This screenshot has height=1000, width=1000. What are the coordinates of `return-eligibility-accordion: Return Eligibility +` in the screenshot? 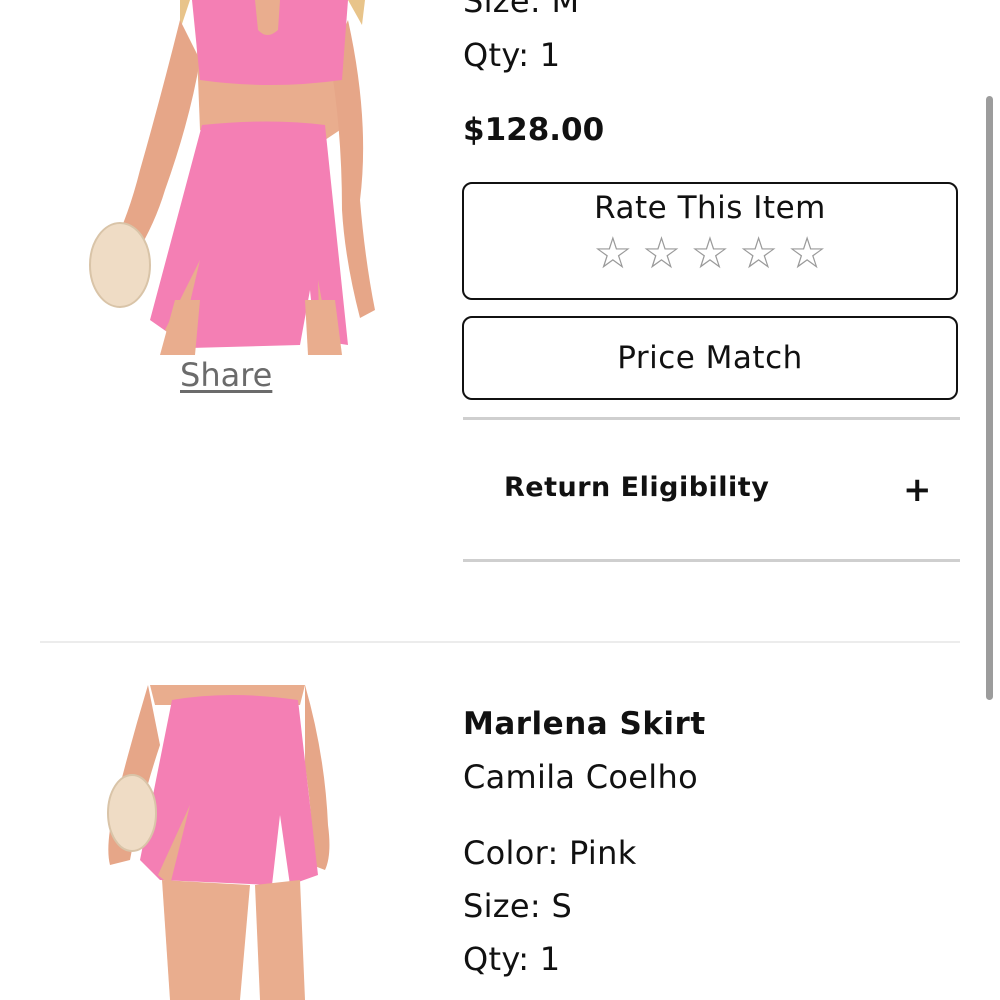 It's located at (711, 490).